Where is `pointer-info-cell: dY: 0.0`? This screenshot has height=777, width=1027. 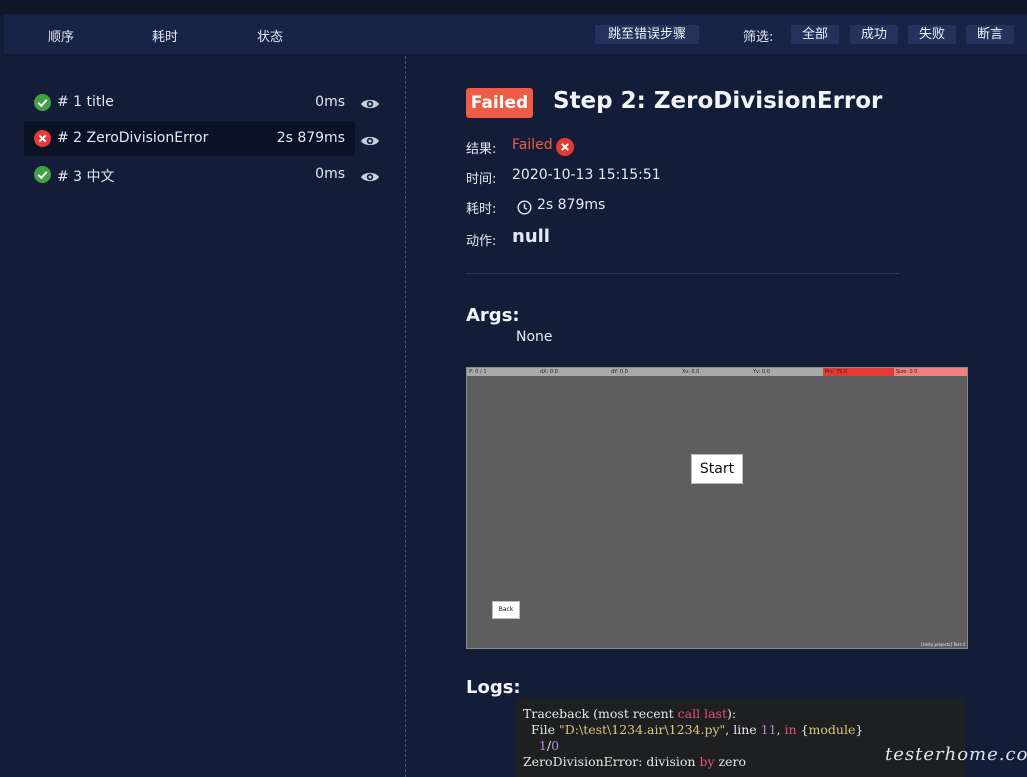 pointer-info-cell: dY: 0.0 is located at coordinates (619, 372).